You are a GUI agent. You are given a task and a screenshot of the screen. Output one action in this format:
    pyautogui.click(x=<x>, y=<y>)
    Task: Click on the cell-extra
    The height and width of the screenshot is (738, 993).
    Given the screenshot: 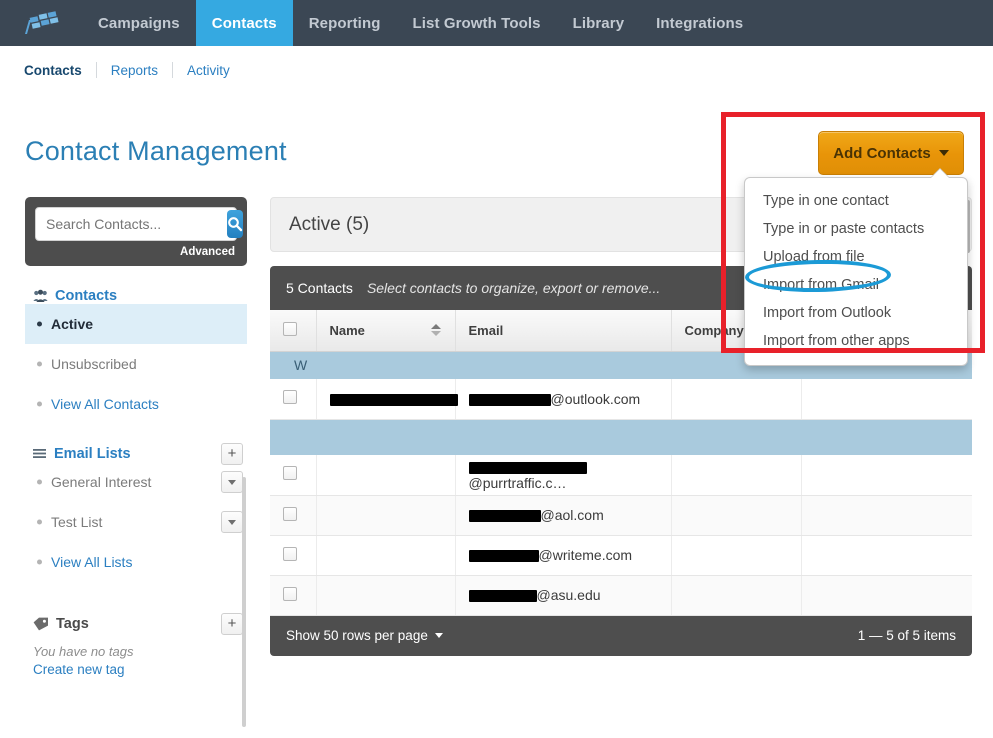 What is the action you would take?
    pyautogui.click(x=886, y=475)
    